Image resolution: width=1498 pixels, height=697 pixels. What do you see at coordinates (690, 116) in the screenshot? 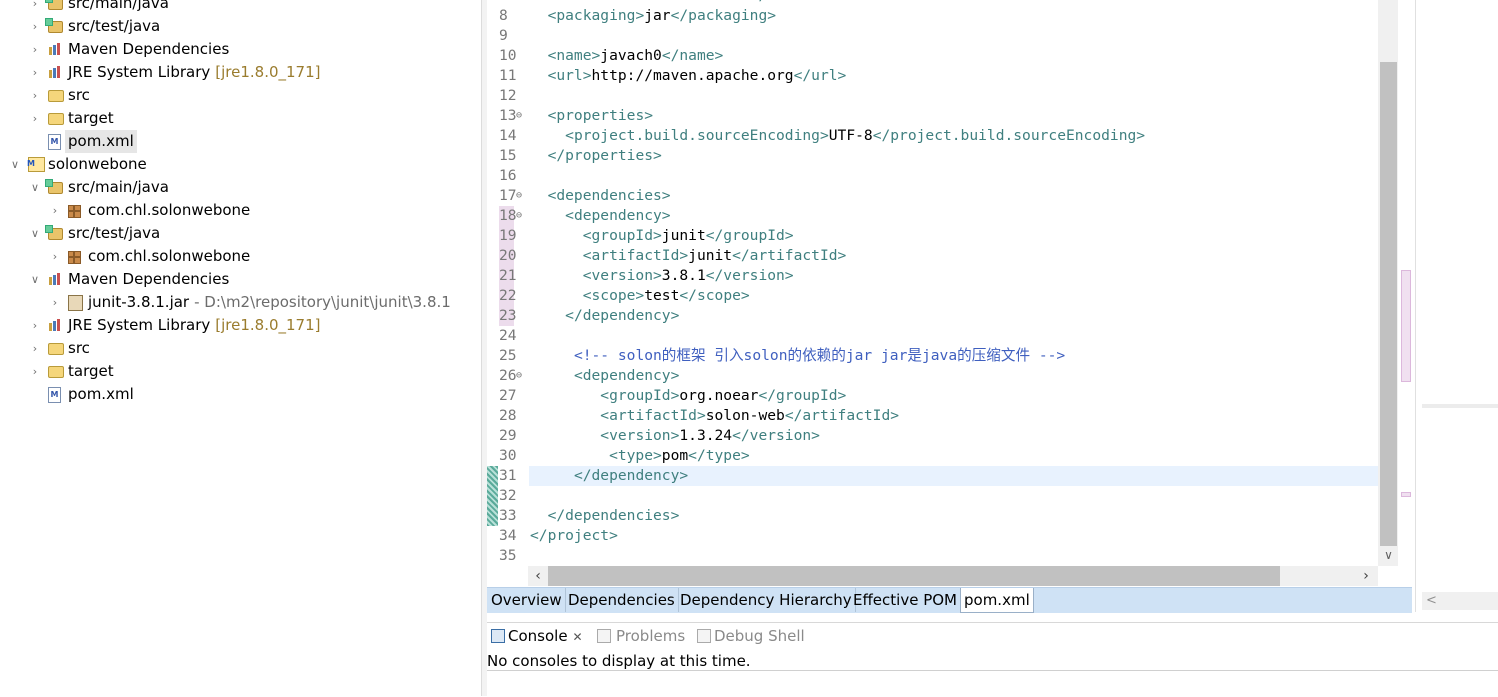
I see `code-line: 13 ⊖ <properties>` at bounding box center [690, 116].